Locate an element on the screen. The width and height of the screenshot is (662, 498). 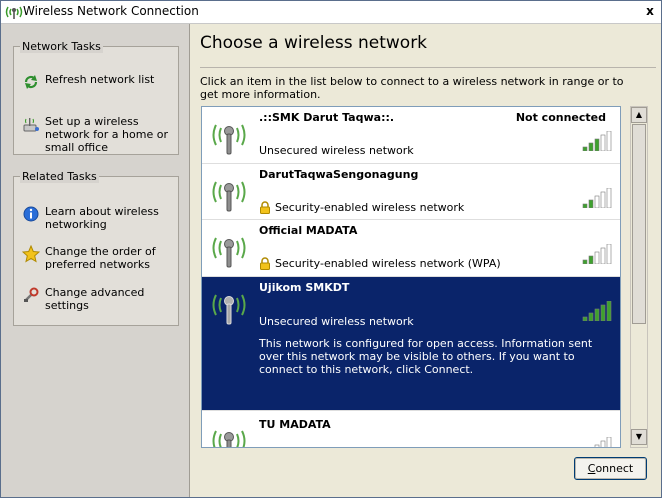
network-security: Security-enabled wireless network is located at coordinates (361, 207).